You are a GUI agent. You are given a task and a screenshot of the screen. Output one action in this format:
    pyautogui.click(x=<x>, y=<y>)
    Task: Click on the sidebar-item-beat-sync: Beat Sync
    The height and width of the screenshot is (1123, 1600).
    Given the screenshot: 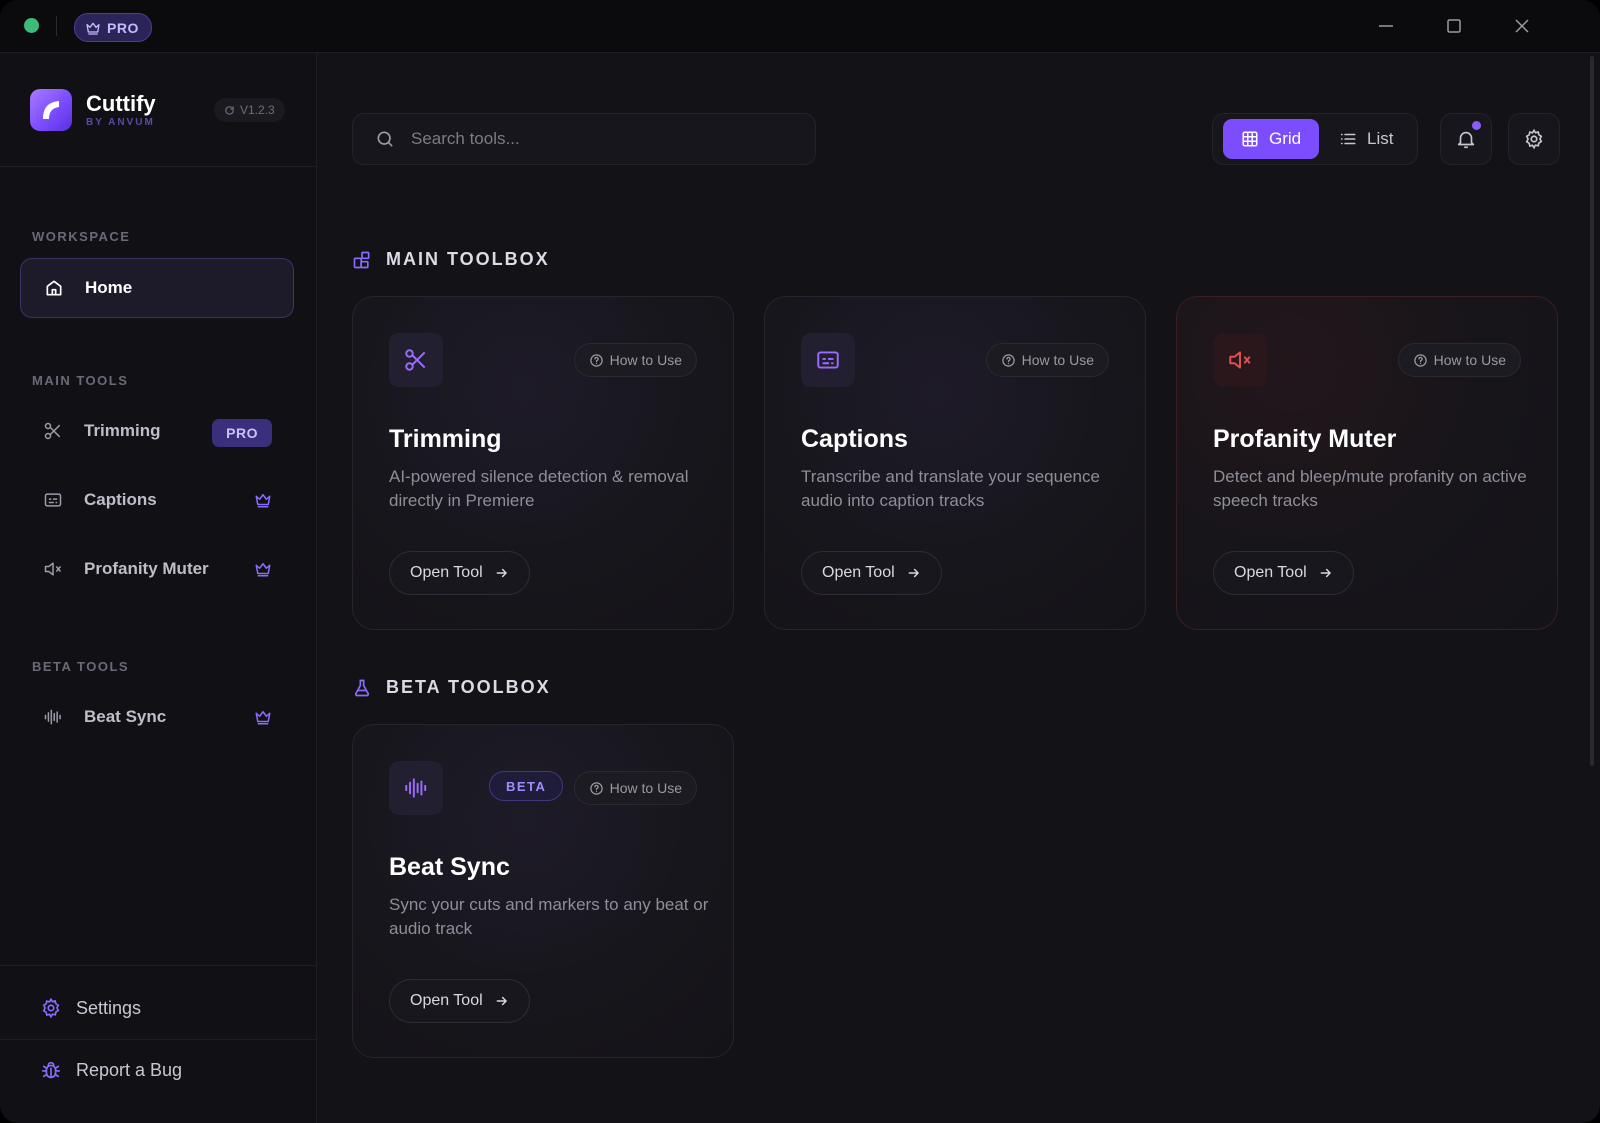 What is the action you would take?
    pyautogui.click(x=157, y=717)
    